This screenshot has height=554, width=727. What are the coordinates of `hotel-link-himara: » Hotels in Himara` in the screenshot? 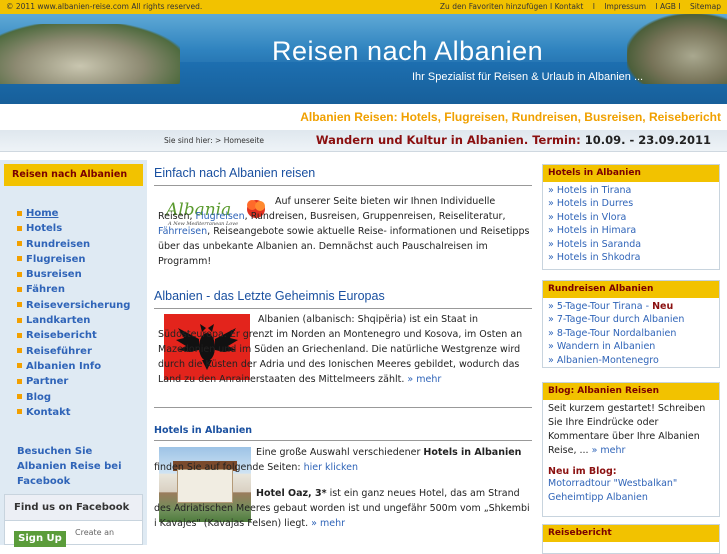 It's located at (631, 230).